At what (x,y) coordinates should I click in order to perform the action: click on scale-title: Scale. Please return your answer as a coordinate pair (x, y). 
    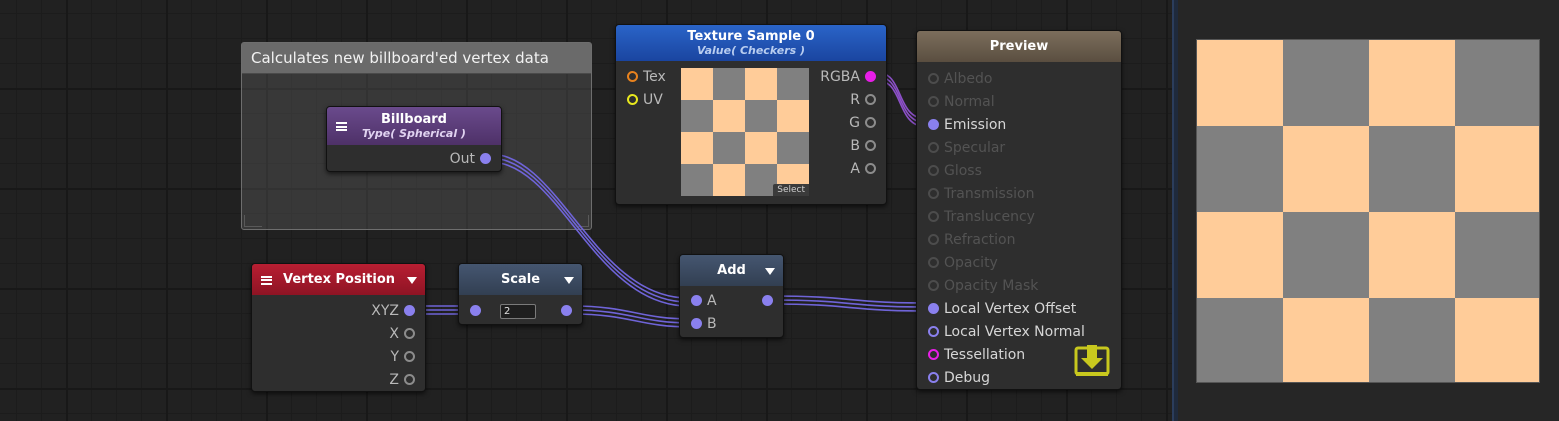
    Looking at the image, I should click on (520, 279).